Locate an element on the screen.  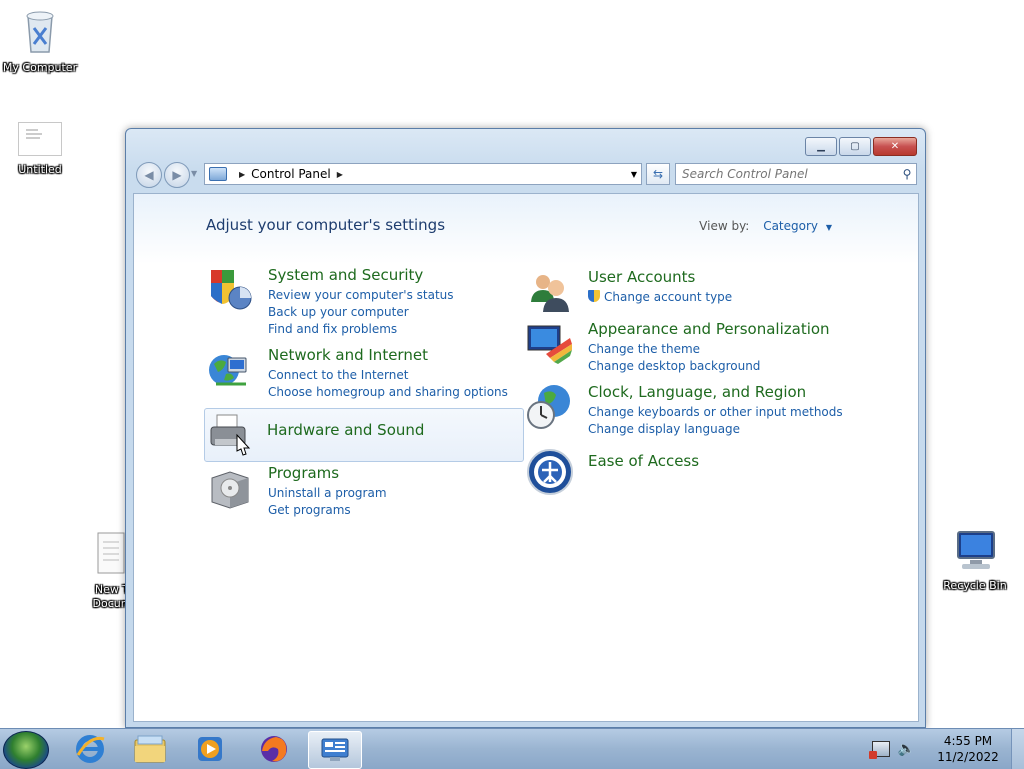
recent-pages-chevron-icon: ▼ is located at coordinates (194, 173).